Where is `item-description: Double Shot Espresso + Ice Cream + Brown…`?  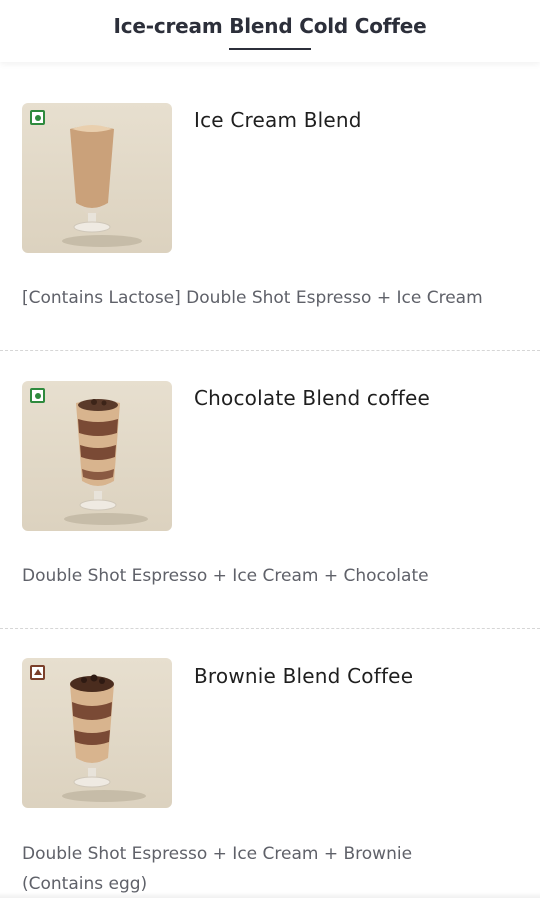 item-description: Double Shot Espresso + Ice Cream + Brown… is located at coordinates (272, 869).